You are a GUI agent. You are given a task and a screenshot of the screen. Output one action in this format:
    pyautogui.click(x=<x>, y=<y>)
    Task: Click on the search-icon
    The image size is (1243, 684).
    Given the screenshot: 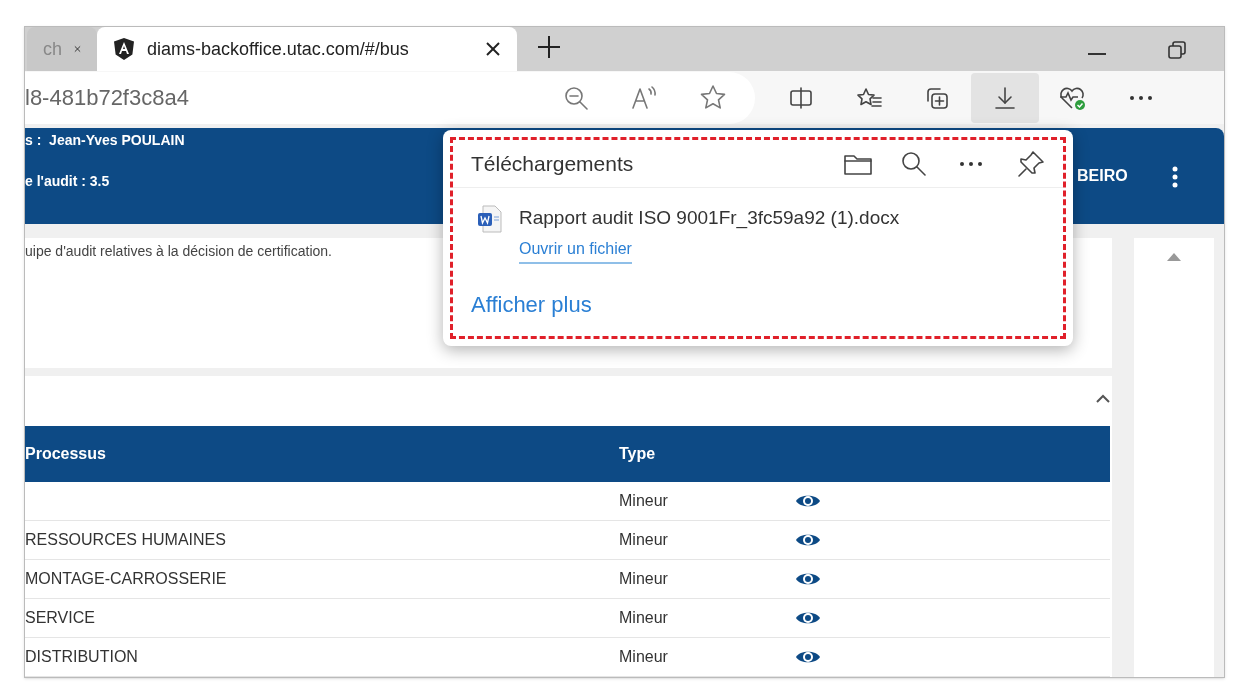 What is the action you would take?
    pyautogui.click(x=914, y=163)
    